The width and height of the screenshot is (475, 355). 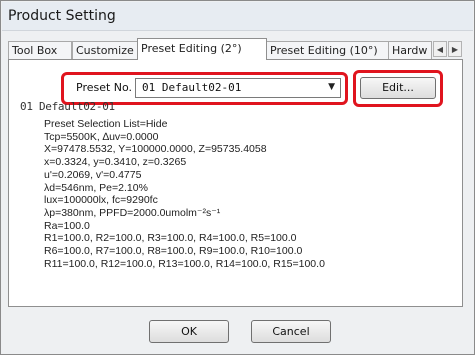 What do you see at coordinates (96, 187) in the screenshot?
I see `info-line: λd=546nm, Pe=2.10%` at bounding box center [96, 187].